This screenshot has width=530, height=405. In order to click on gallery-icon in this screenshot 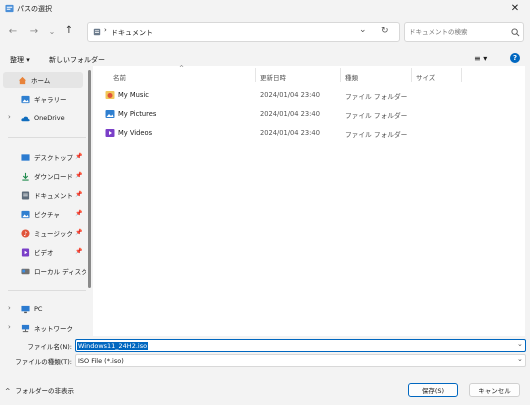, I will do `click(25, 99)`.